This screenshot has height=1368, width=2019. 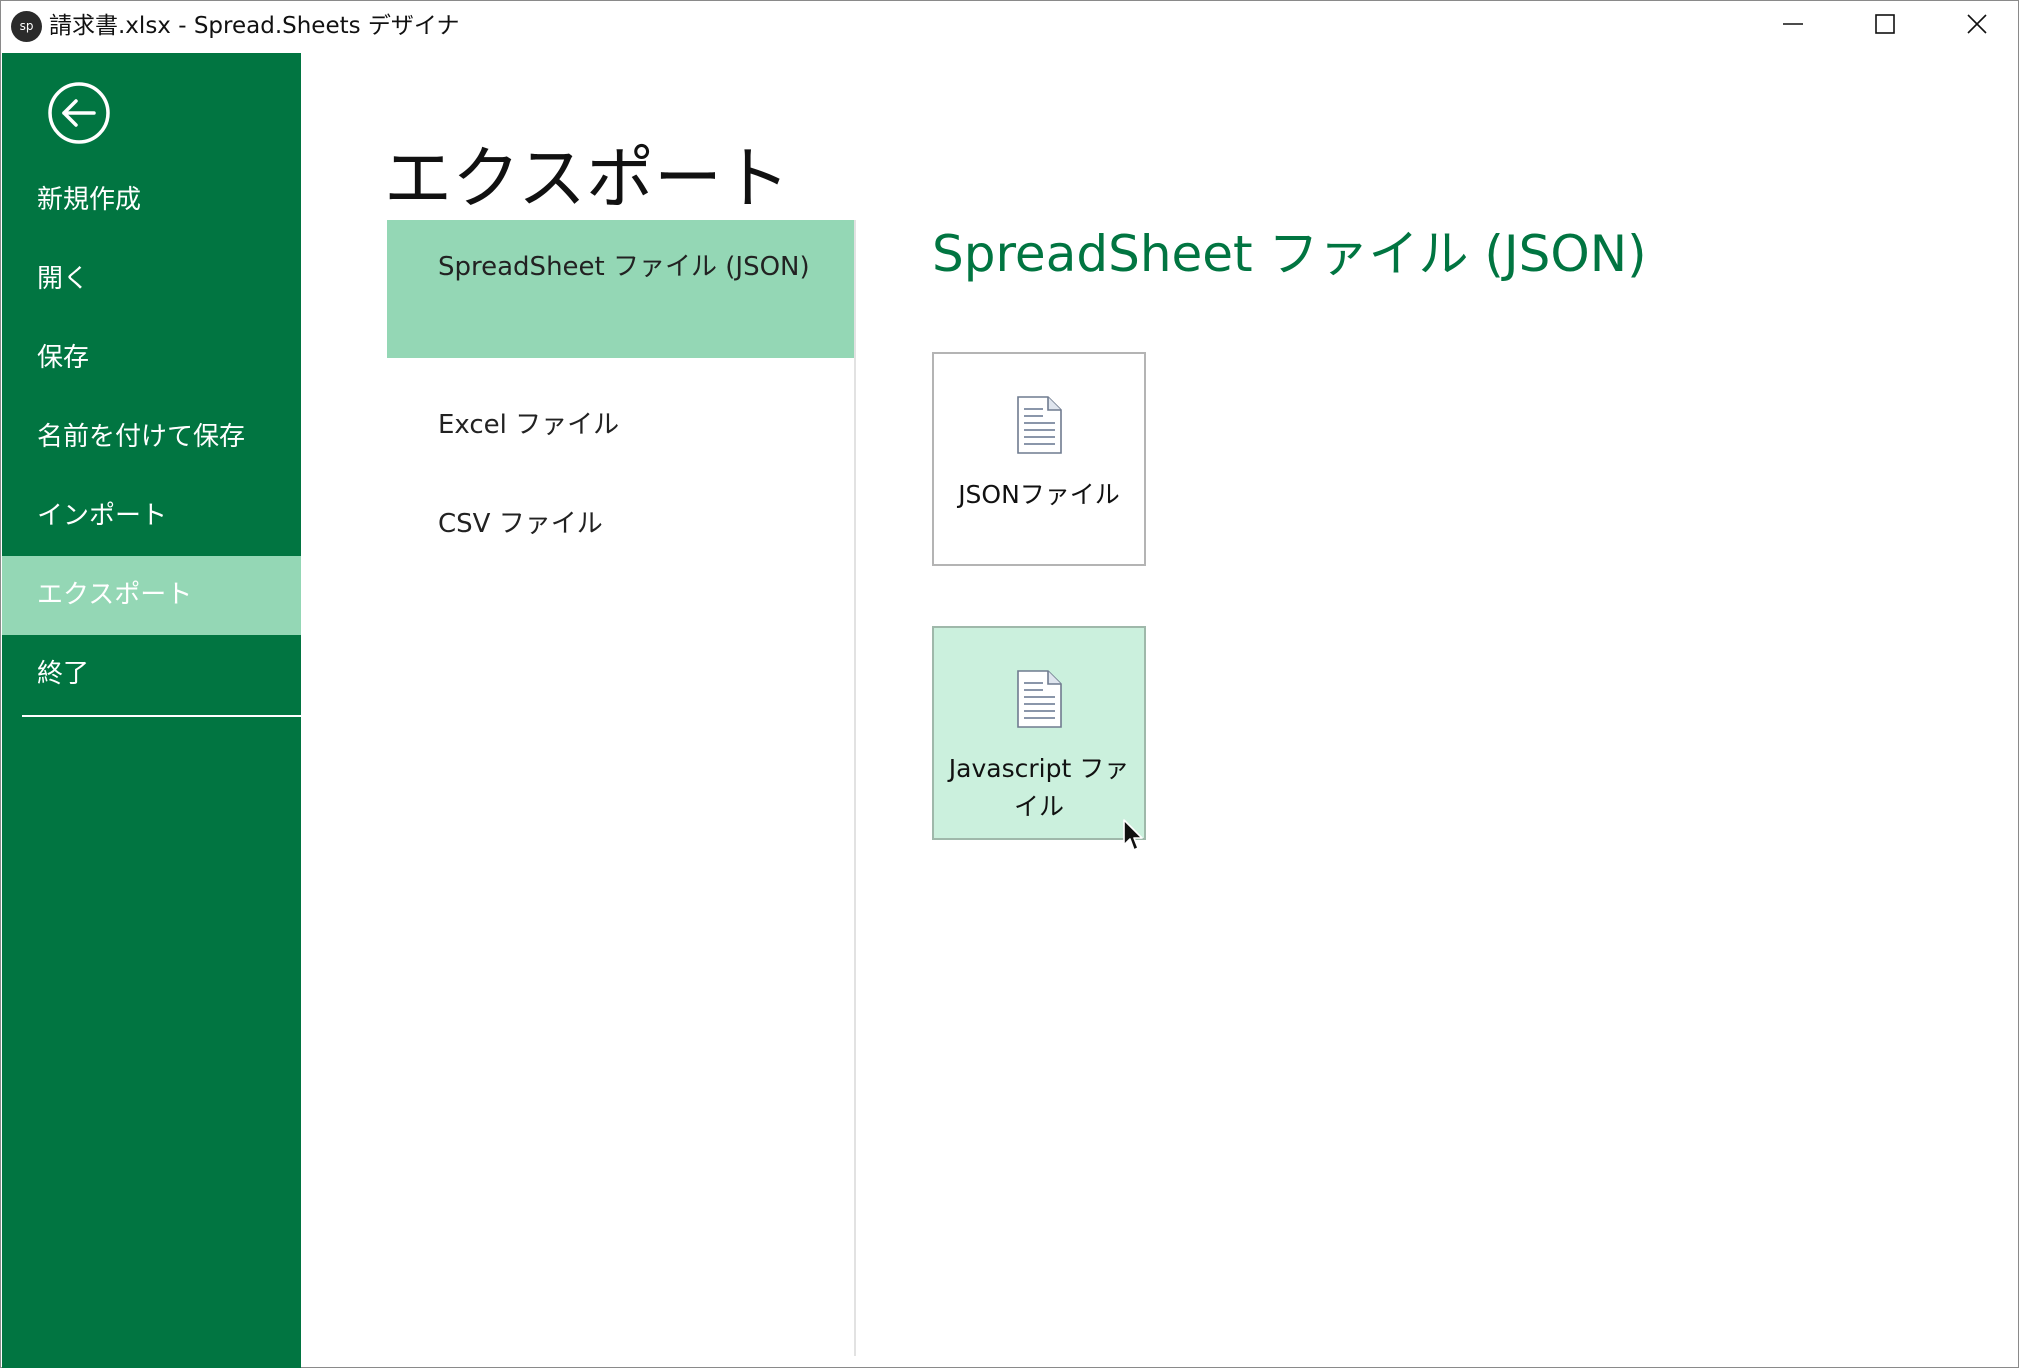 I want to click on title-bar: sp 請求書.xlsx - Spread.Sheets デザイナ, so click(x=1009, y=26).